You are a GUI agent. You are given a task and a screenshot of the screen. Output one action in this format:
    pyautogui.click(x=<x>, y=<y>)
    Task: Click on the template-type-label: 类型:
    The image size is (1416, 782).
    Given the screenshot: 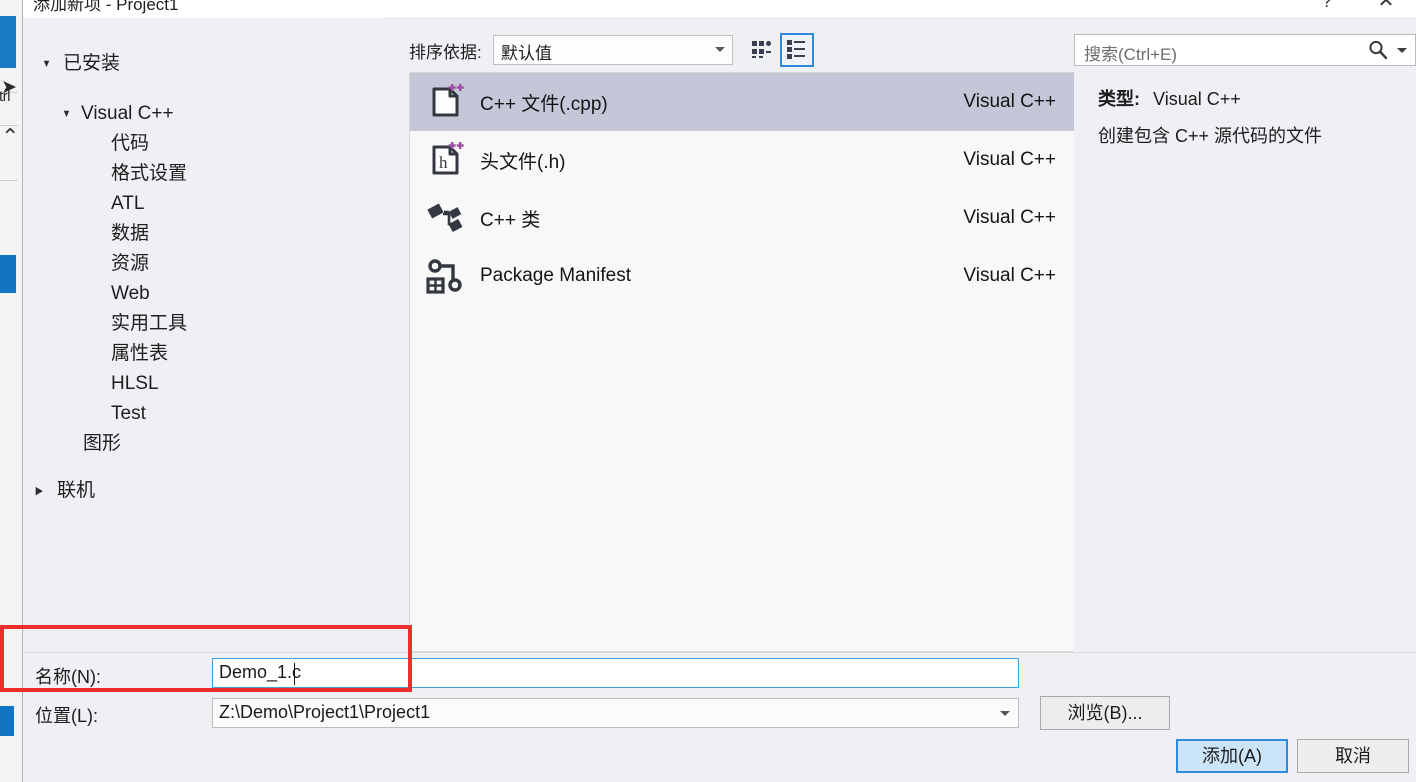 What is the action you would take?
    pyautogui.click(x=1119, y=99)
    